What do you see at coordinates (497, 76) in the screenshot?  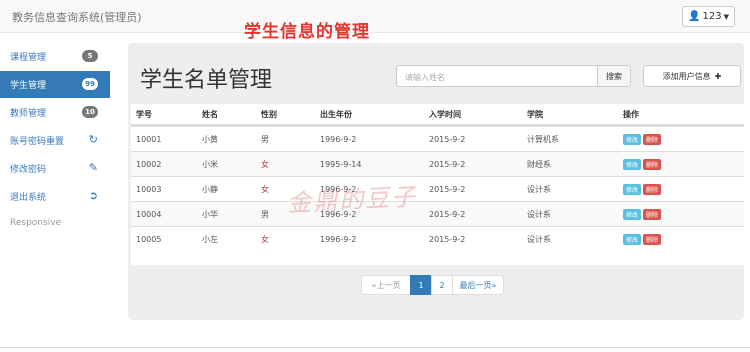 I see `search-input: 请输入姓名` at bounding box center [497, 76].